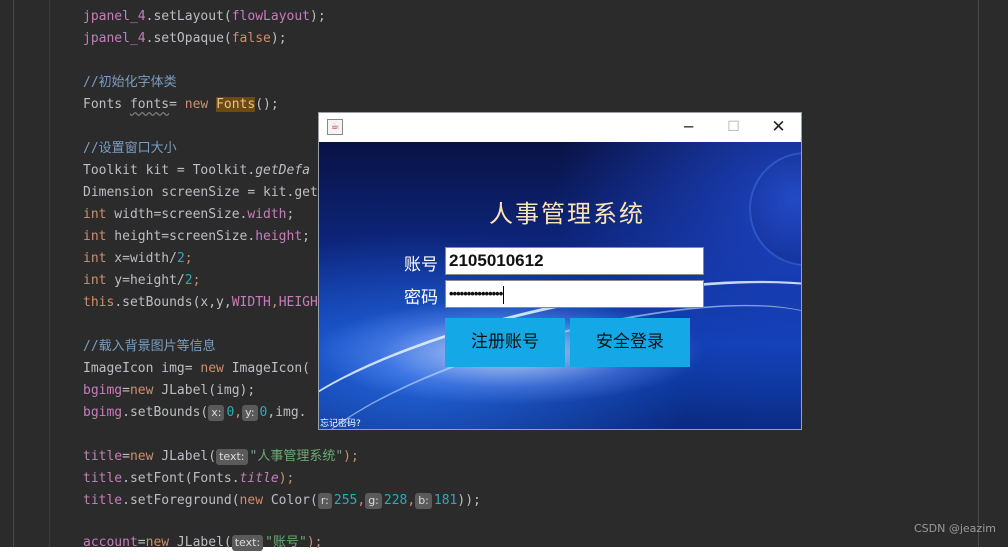 The width and height of the screenshot is (1008, 554). Describe the element at coordinates (733, 127) in the screenshot. I see `maximize-button: ☐` at that location.